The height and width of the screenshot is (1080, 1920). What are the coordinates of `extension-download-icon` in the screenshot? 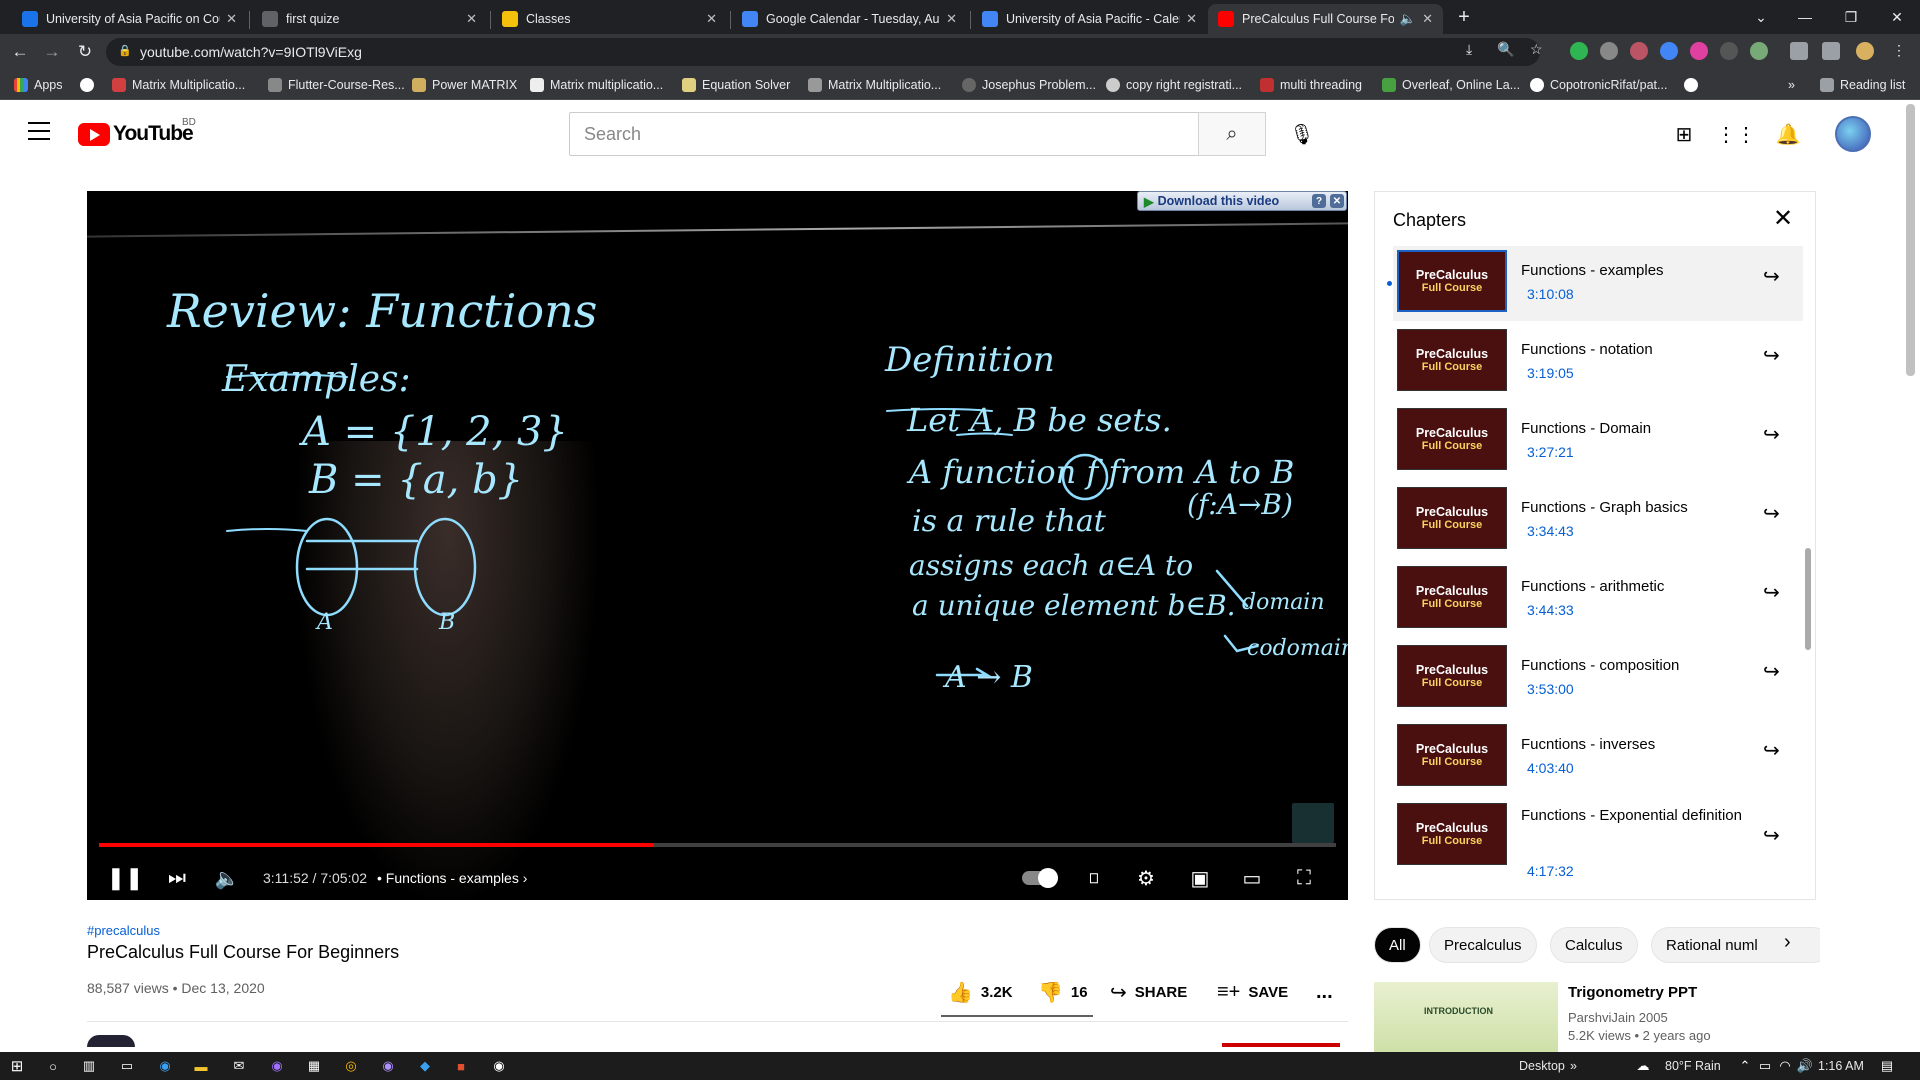 It's located at (1669, 51).